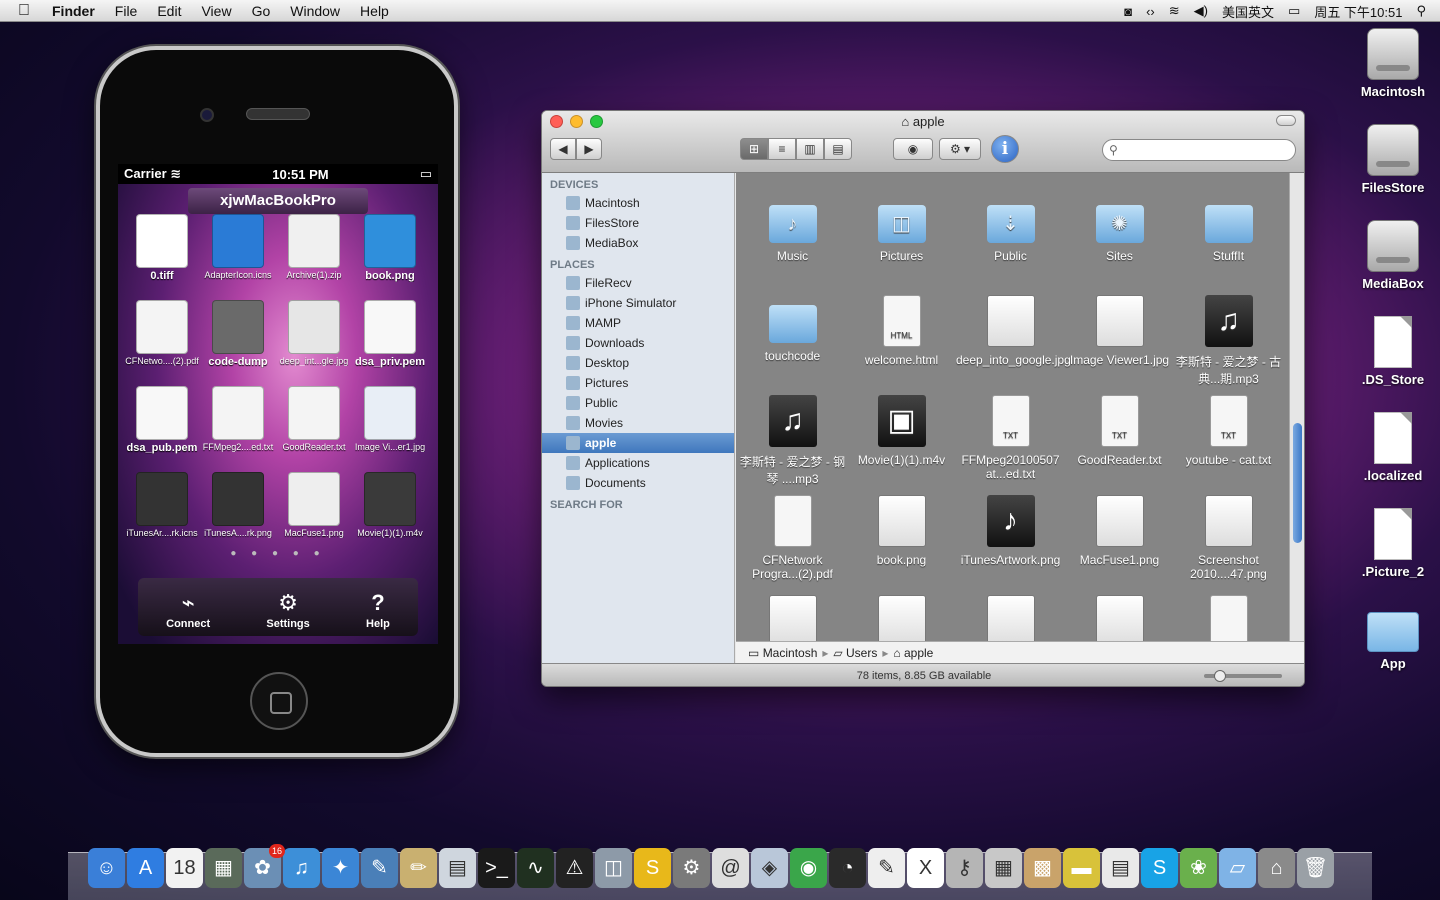 The height and width of the screenshot is (900, 1440). What do you see at coordinates (390, 427) in the screenshot?
I see `phone-file-item: Image Vi...er1.jpg` at bounding box center [390, 427].